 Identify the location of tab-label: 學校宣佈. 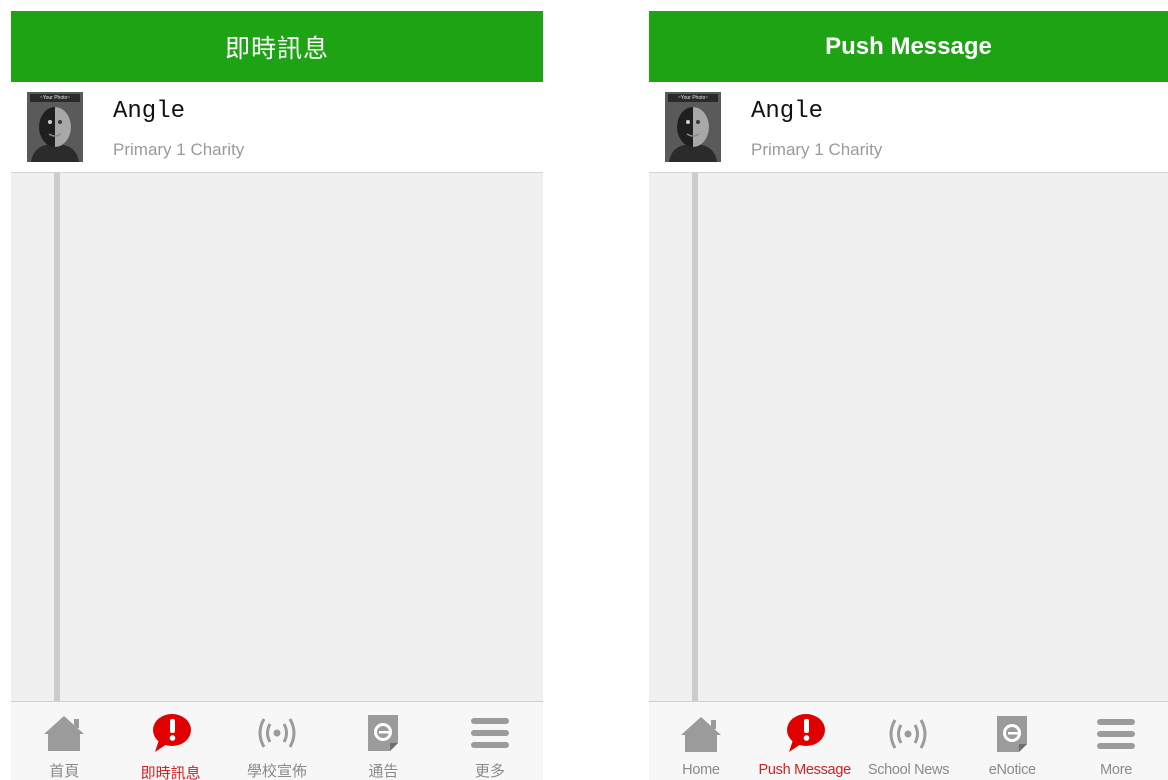
(277, 771).